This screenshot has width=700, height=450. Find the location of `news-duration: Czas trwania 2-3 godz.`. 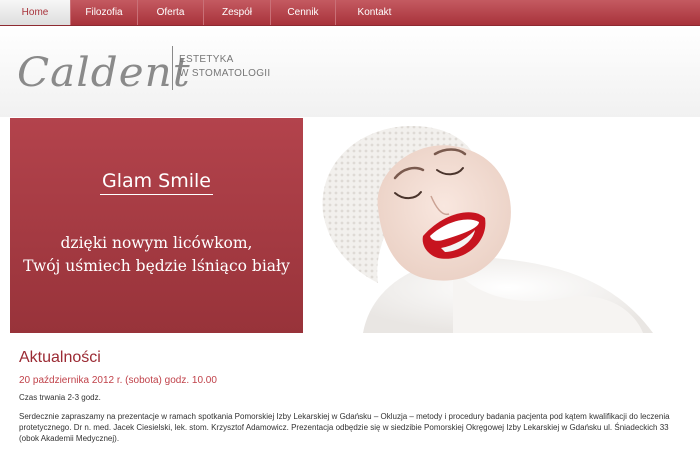

news-duration: Czas trwania 2-3 godz. is located at coordinates (60, 397).